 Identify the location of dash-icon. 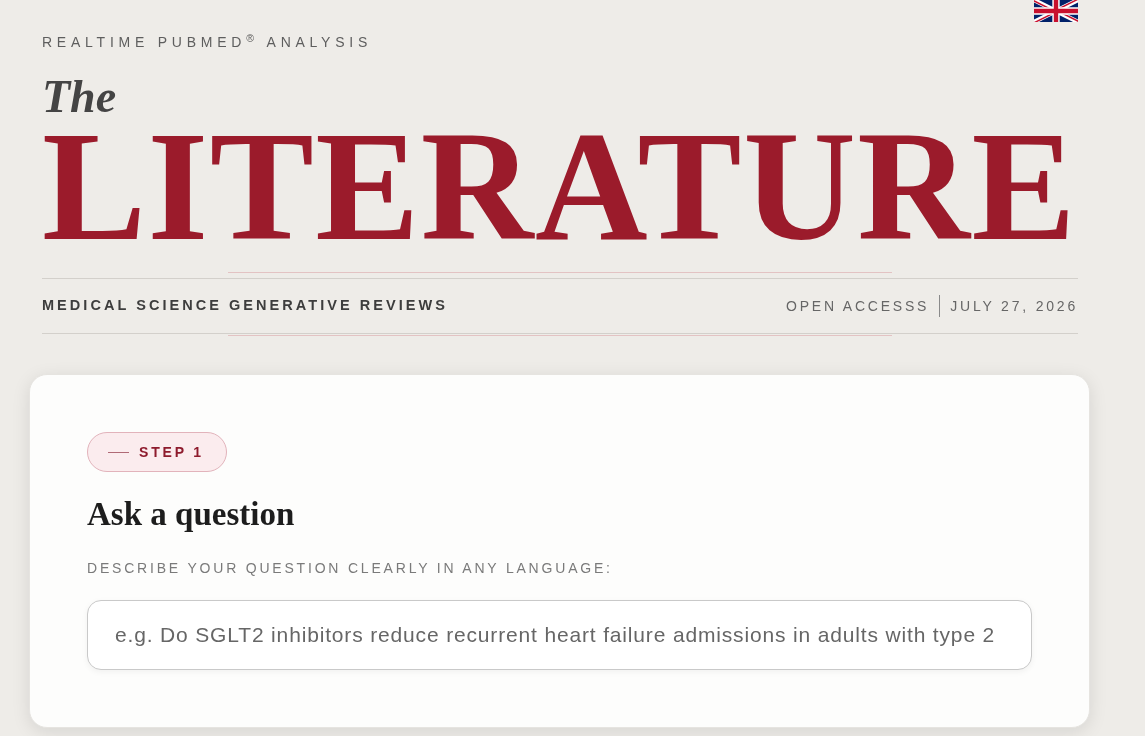
(118, 452).